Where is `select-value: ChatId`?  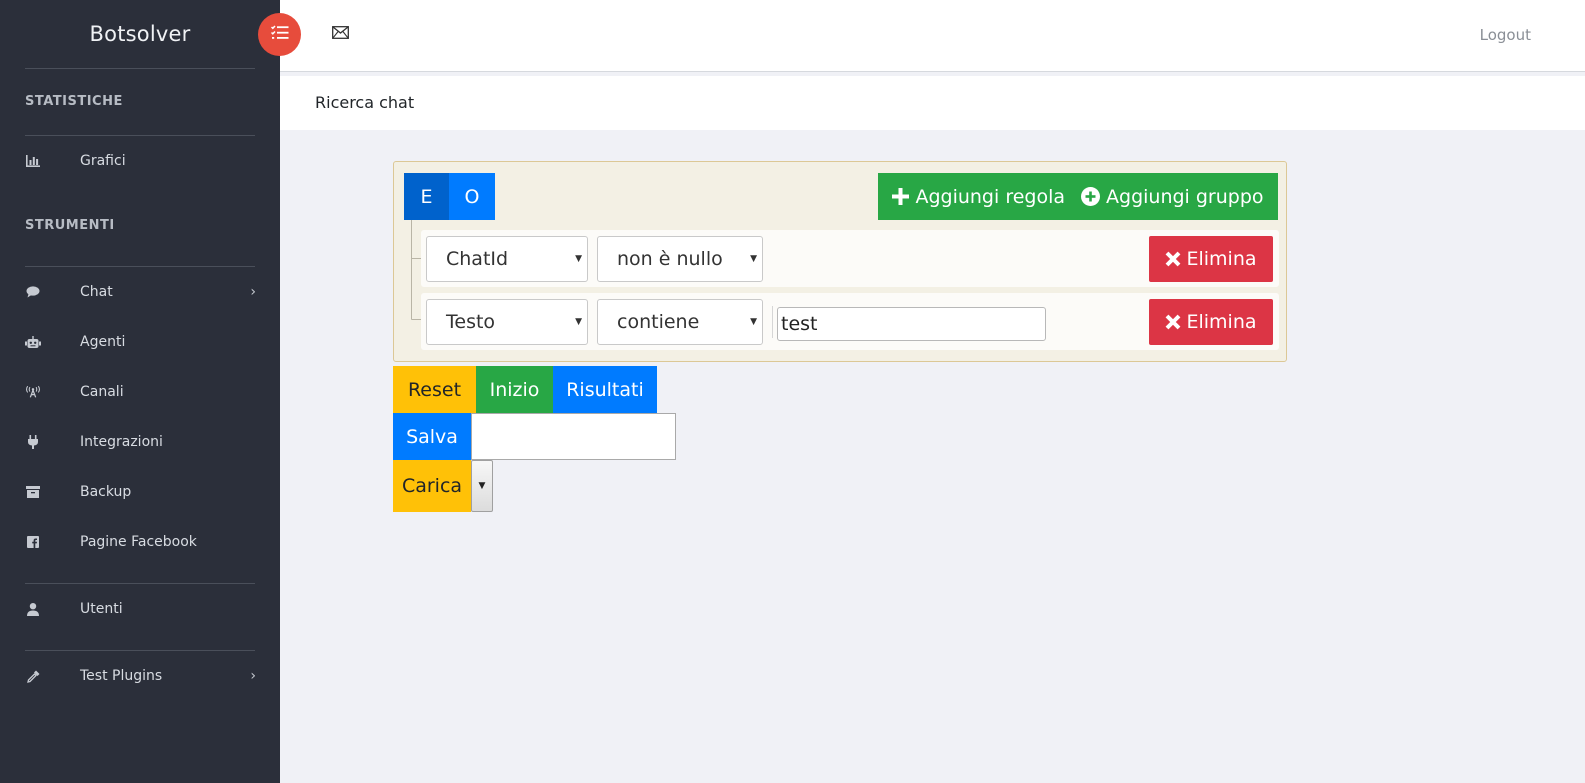 select-value: ChatId is located at coordinates (477, 259).